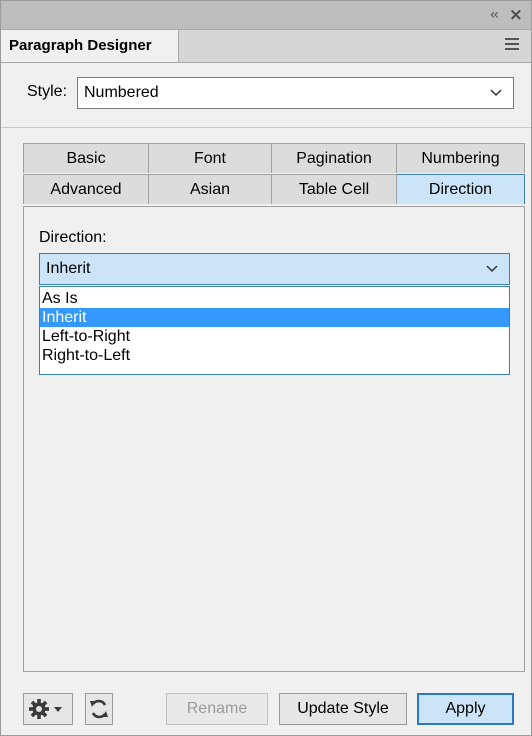 Image resolution: width=532 pixels, height=736 pixels. I want to click on hamburger-menu-icon, so click(512, 44).